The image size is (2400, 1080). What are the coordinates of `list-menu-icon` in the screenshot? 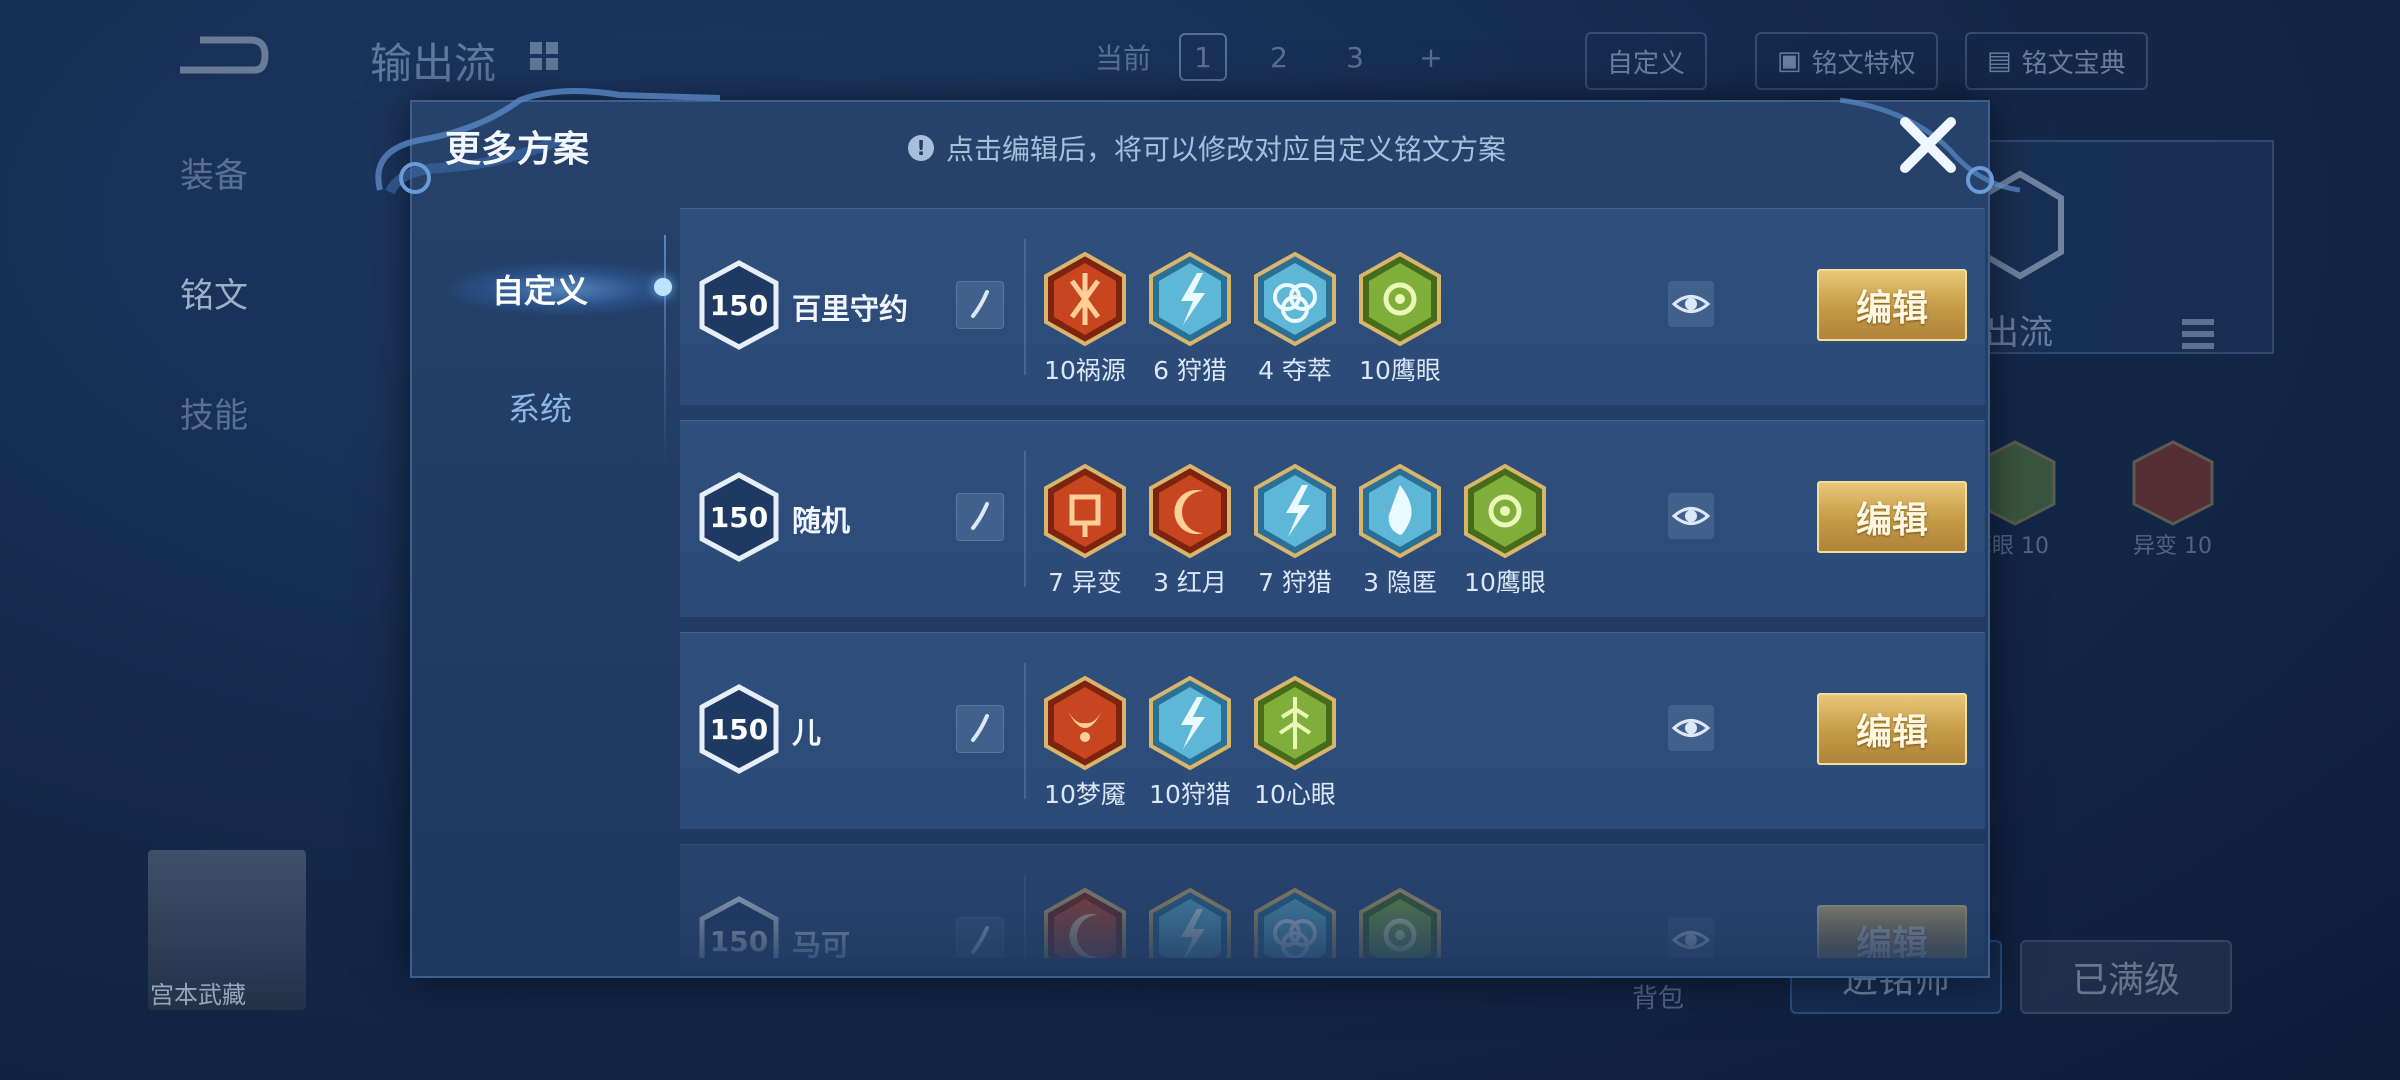 It's located at (2198, 338).